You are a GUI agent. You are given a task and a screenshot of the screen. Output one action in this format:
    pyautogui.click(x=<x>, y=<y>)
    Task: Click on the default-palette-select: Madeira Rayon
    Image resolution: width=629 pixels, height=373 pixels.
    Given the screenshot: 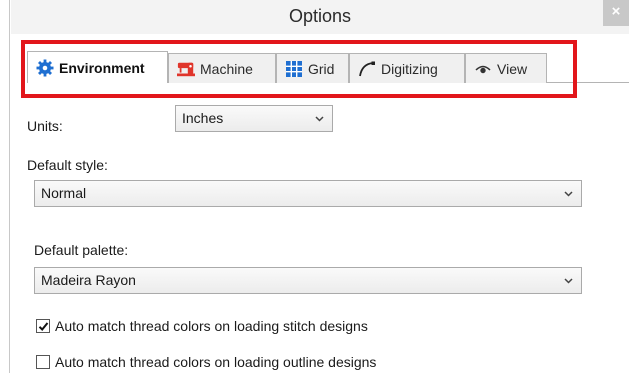 What is the action you would take?
    pyautogui.click(x=308, y=280)
    